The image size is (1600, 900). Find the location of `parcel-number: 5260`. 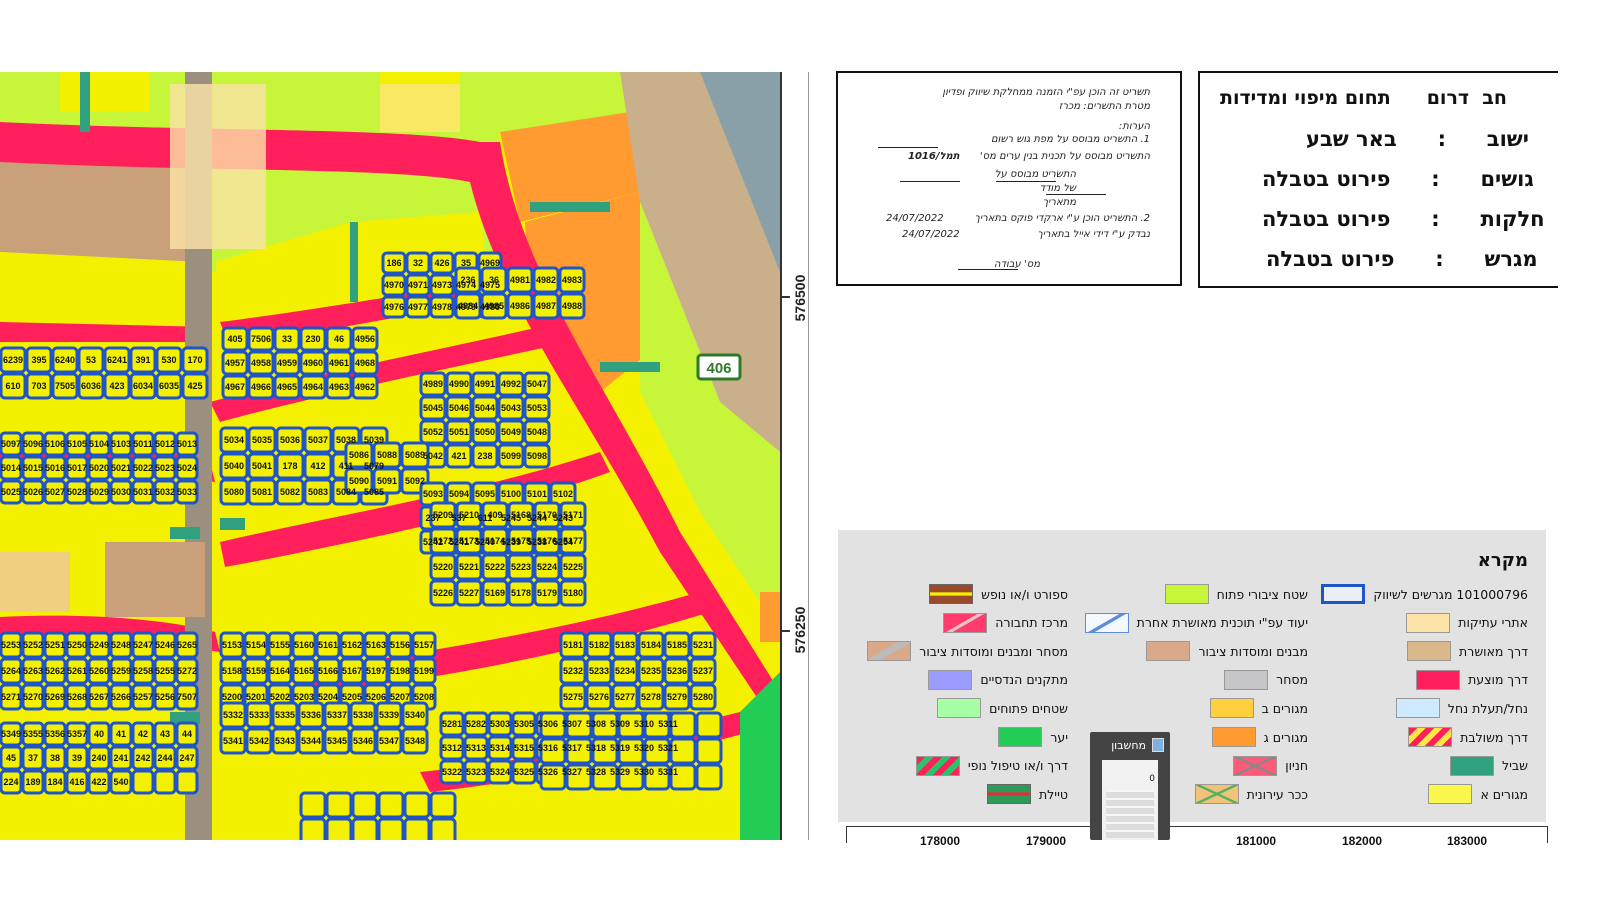

parcel-number: 5260 is located at coordinates (99, 671).